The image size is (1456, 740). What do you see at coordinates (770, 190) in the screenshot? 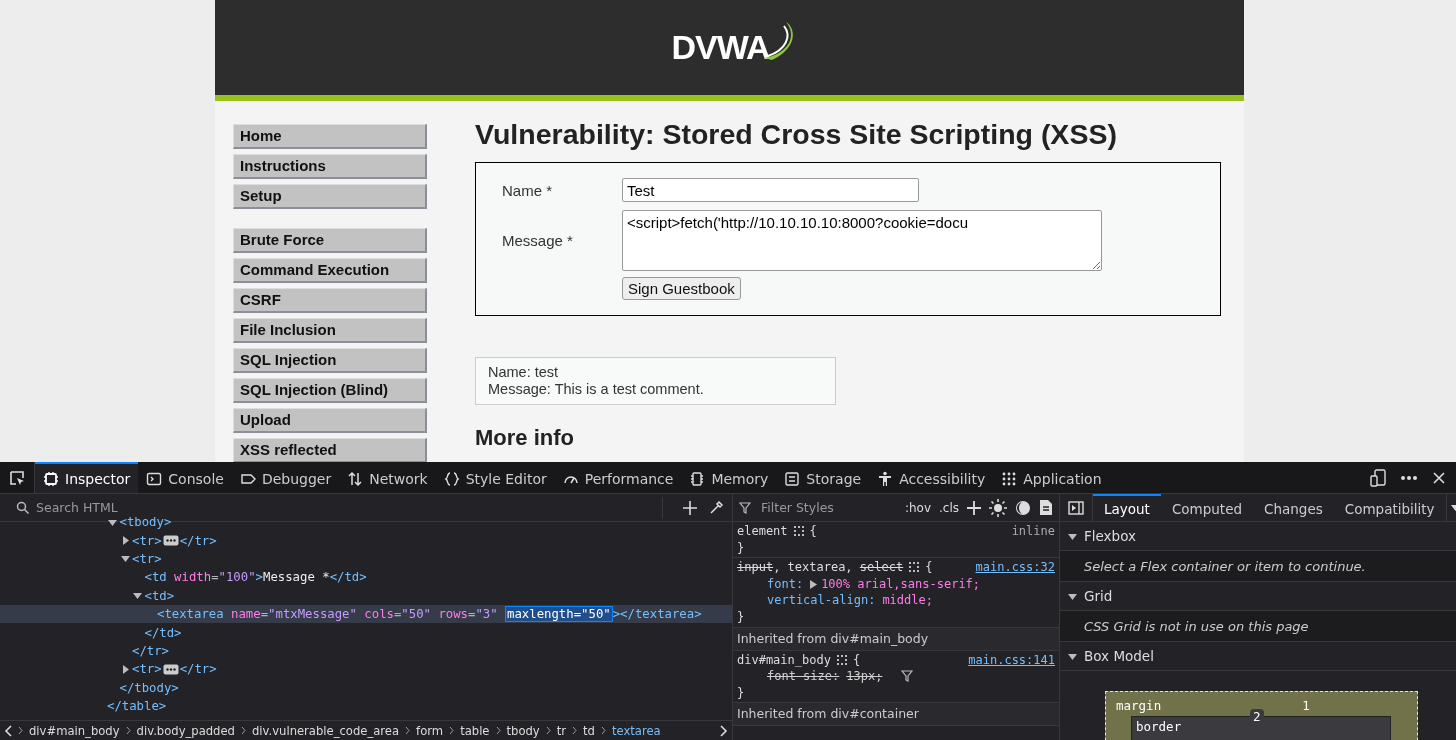
I see `name-field: Test` at bounding box center [770, 190].